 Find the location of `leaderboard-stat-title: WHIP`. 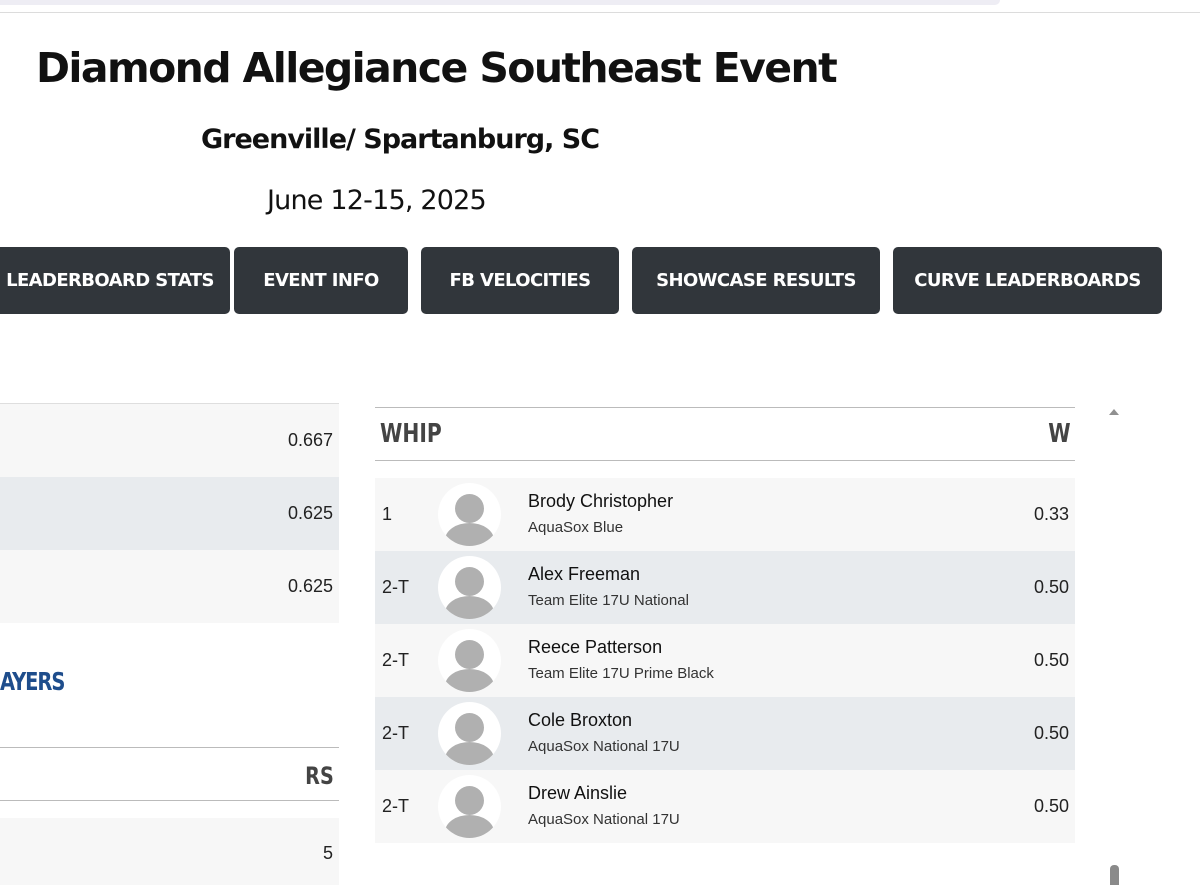

leaderboard-stat-title: WHIP is located at coordinates (411, 434).